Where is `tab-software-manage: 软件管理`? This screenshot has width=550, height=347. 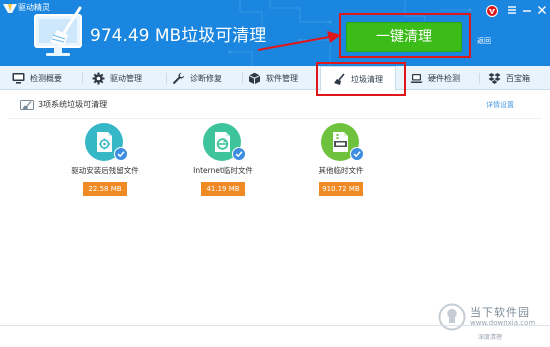
tab-software-manage: 软件管理 is located at coordinates (273, 78).